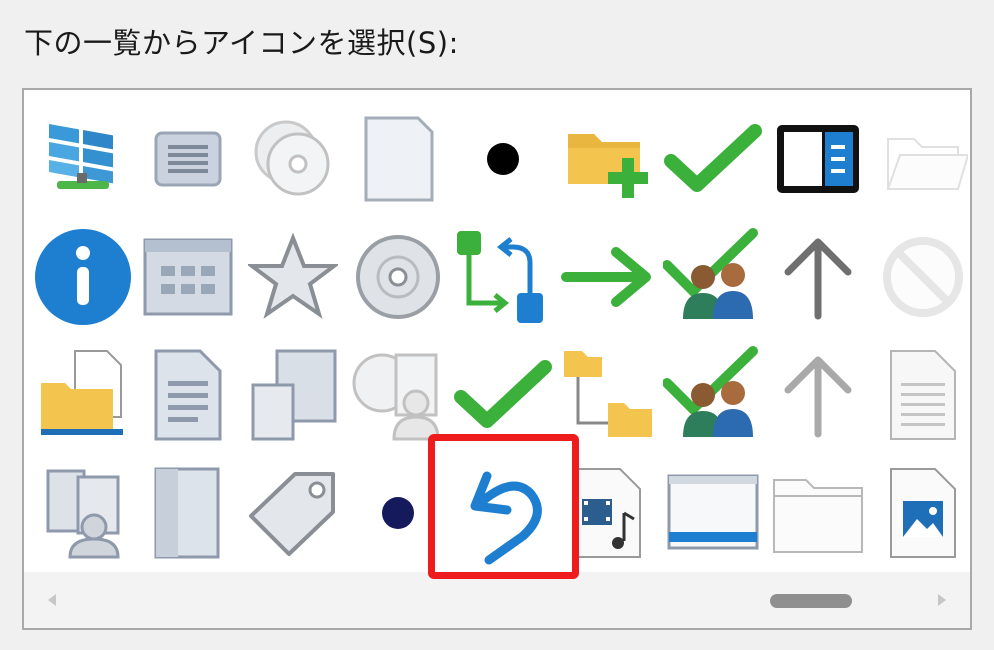  Describe the element at coordinates (397, 513) in the screenshot. I see `navy-dot-icon` at that location.